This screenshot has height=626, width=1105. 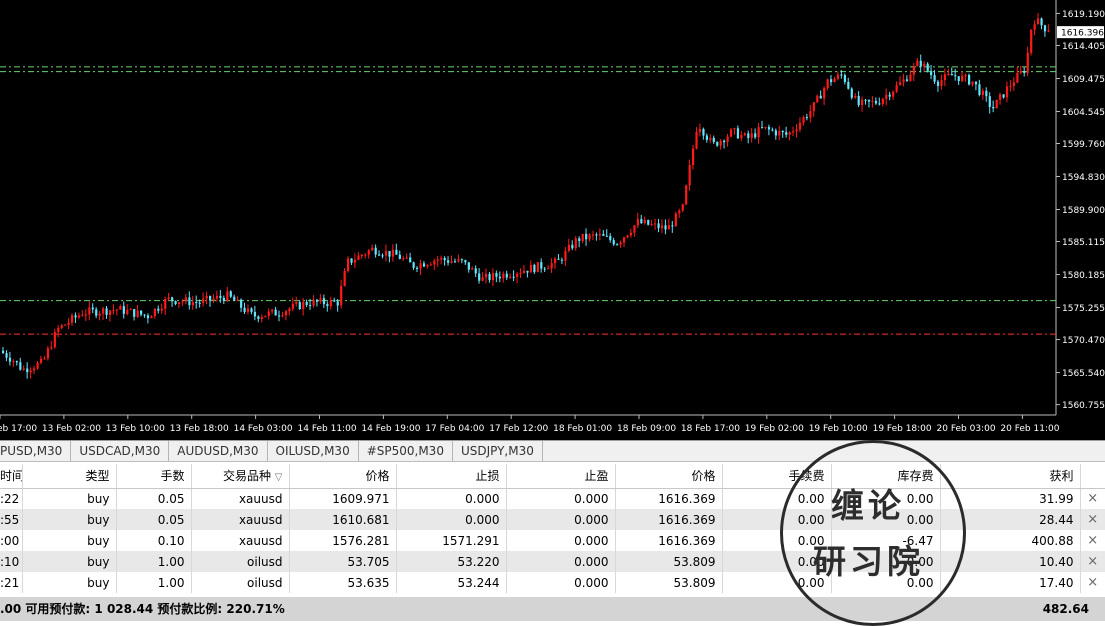 What do you see at coordinates (1083, 113) in the screenshot?
I see `price-tick-label: 1604.545` at bounding box center [1083, 113].